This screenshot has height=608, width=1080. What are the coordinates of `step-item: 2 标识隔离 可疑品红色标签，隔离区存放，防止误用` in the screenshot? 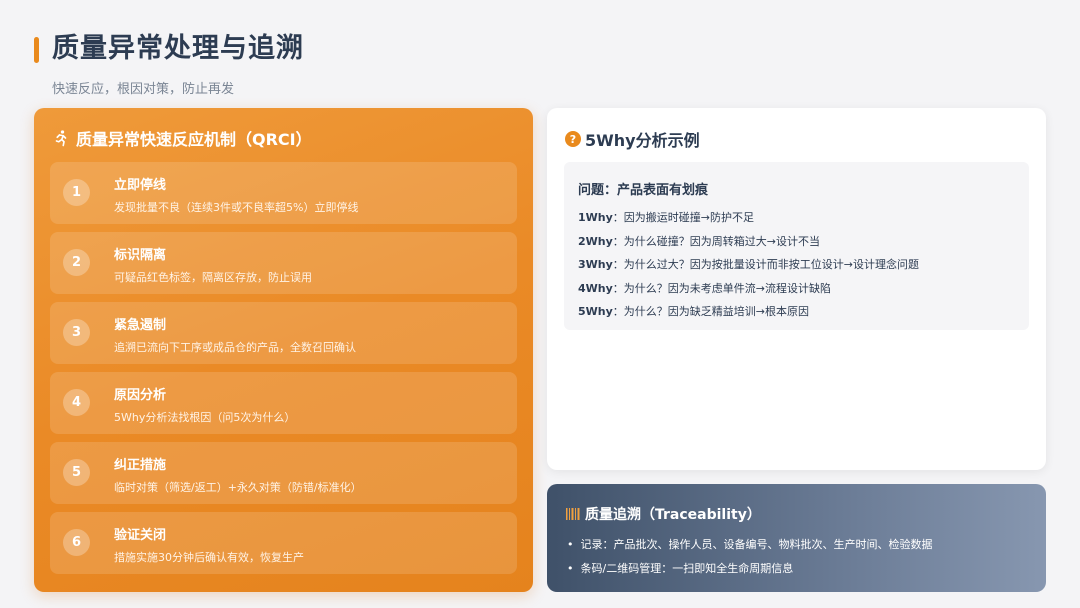 It's located at (283, 263).